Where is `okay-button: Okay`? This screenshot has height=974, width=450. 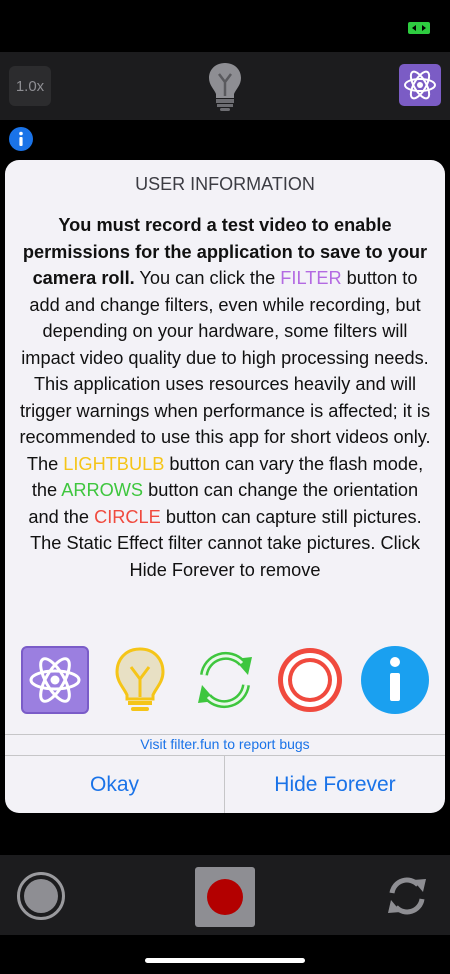 okay-button: Okay is located at coordinates (114, 784).